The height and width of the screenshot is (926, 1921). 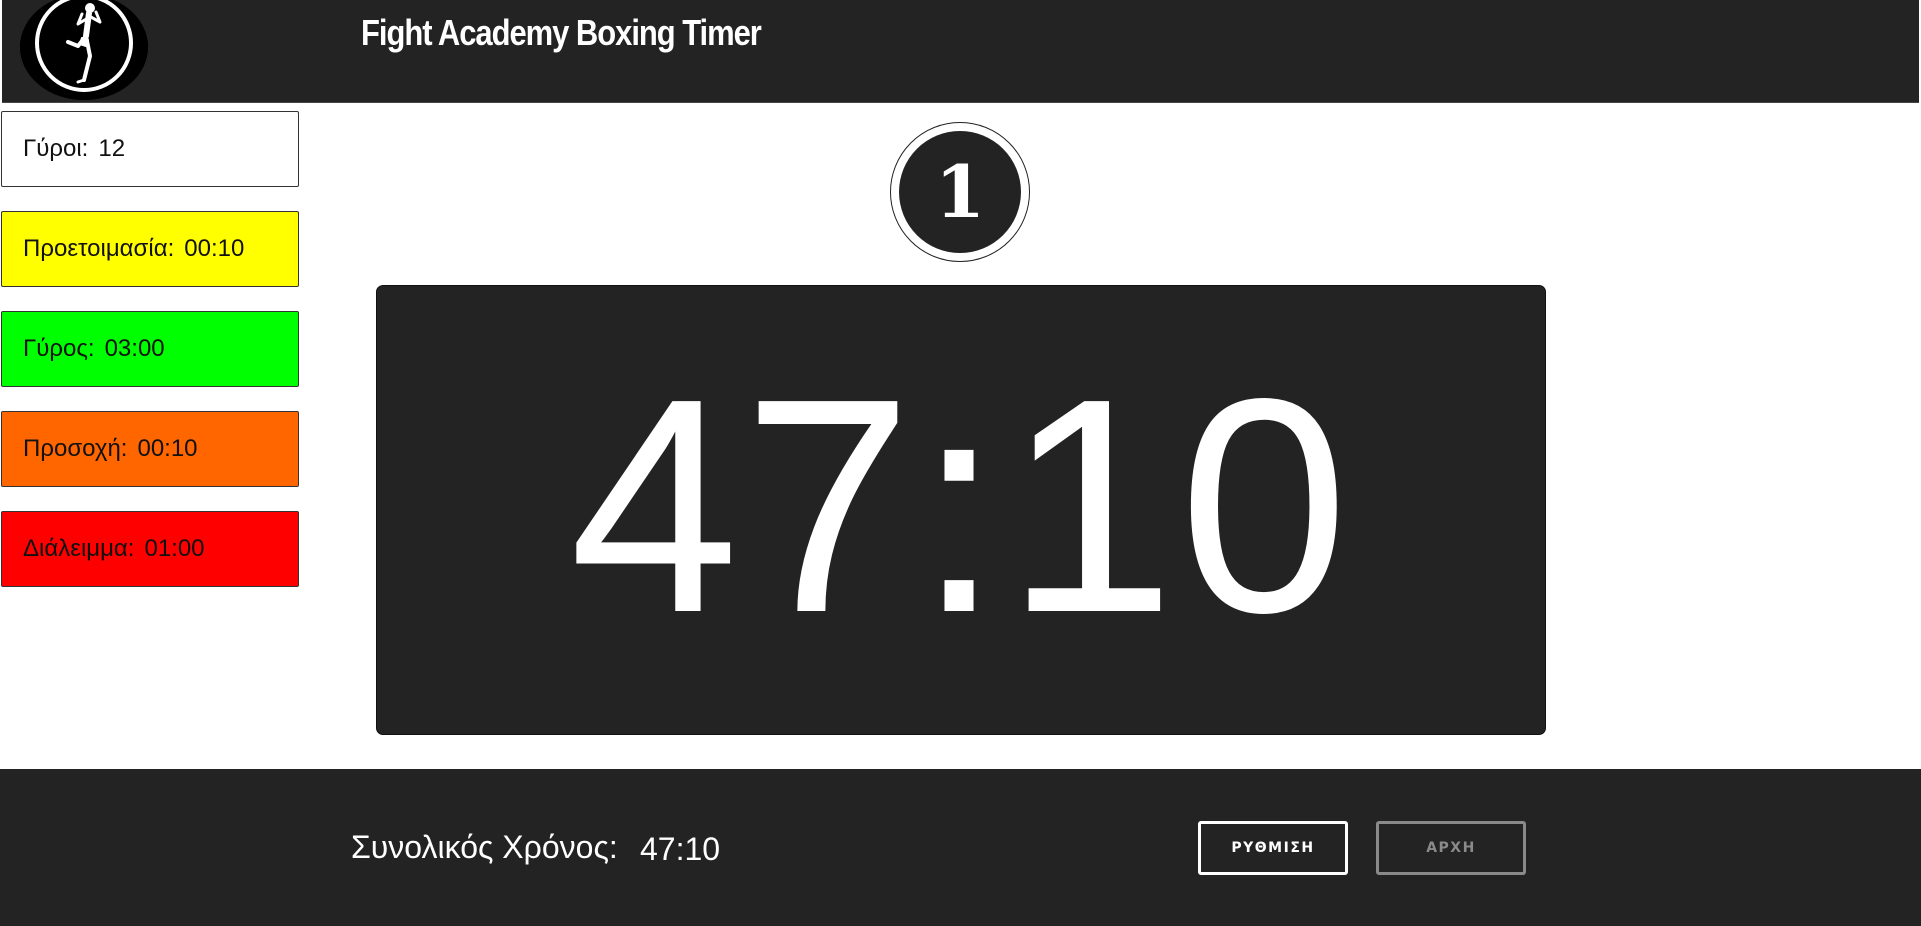 I want to click on round-value: 03:00, so click(x=134, y=348).